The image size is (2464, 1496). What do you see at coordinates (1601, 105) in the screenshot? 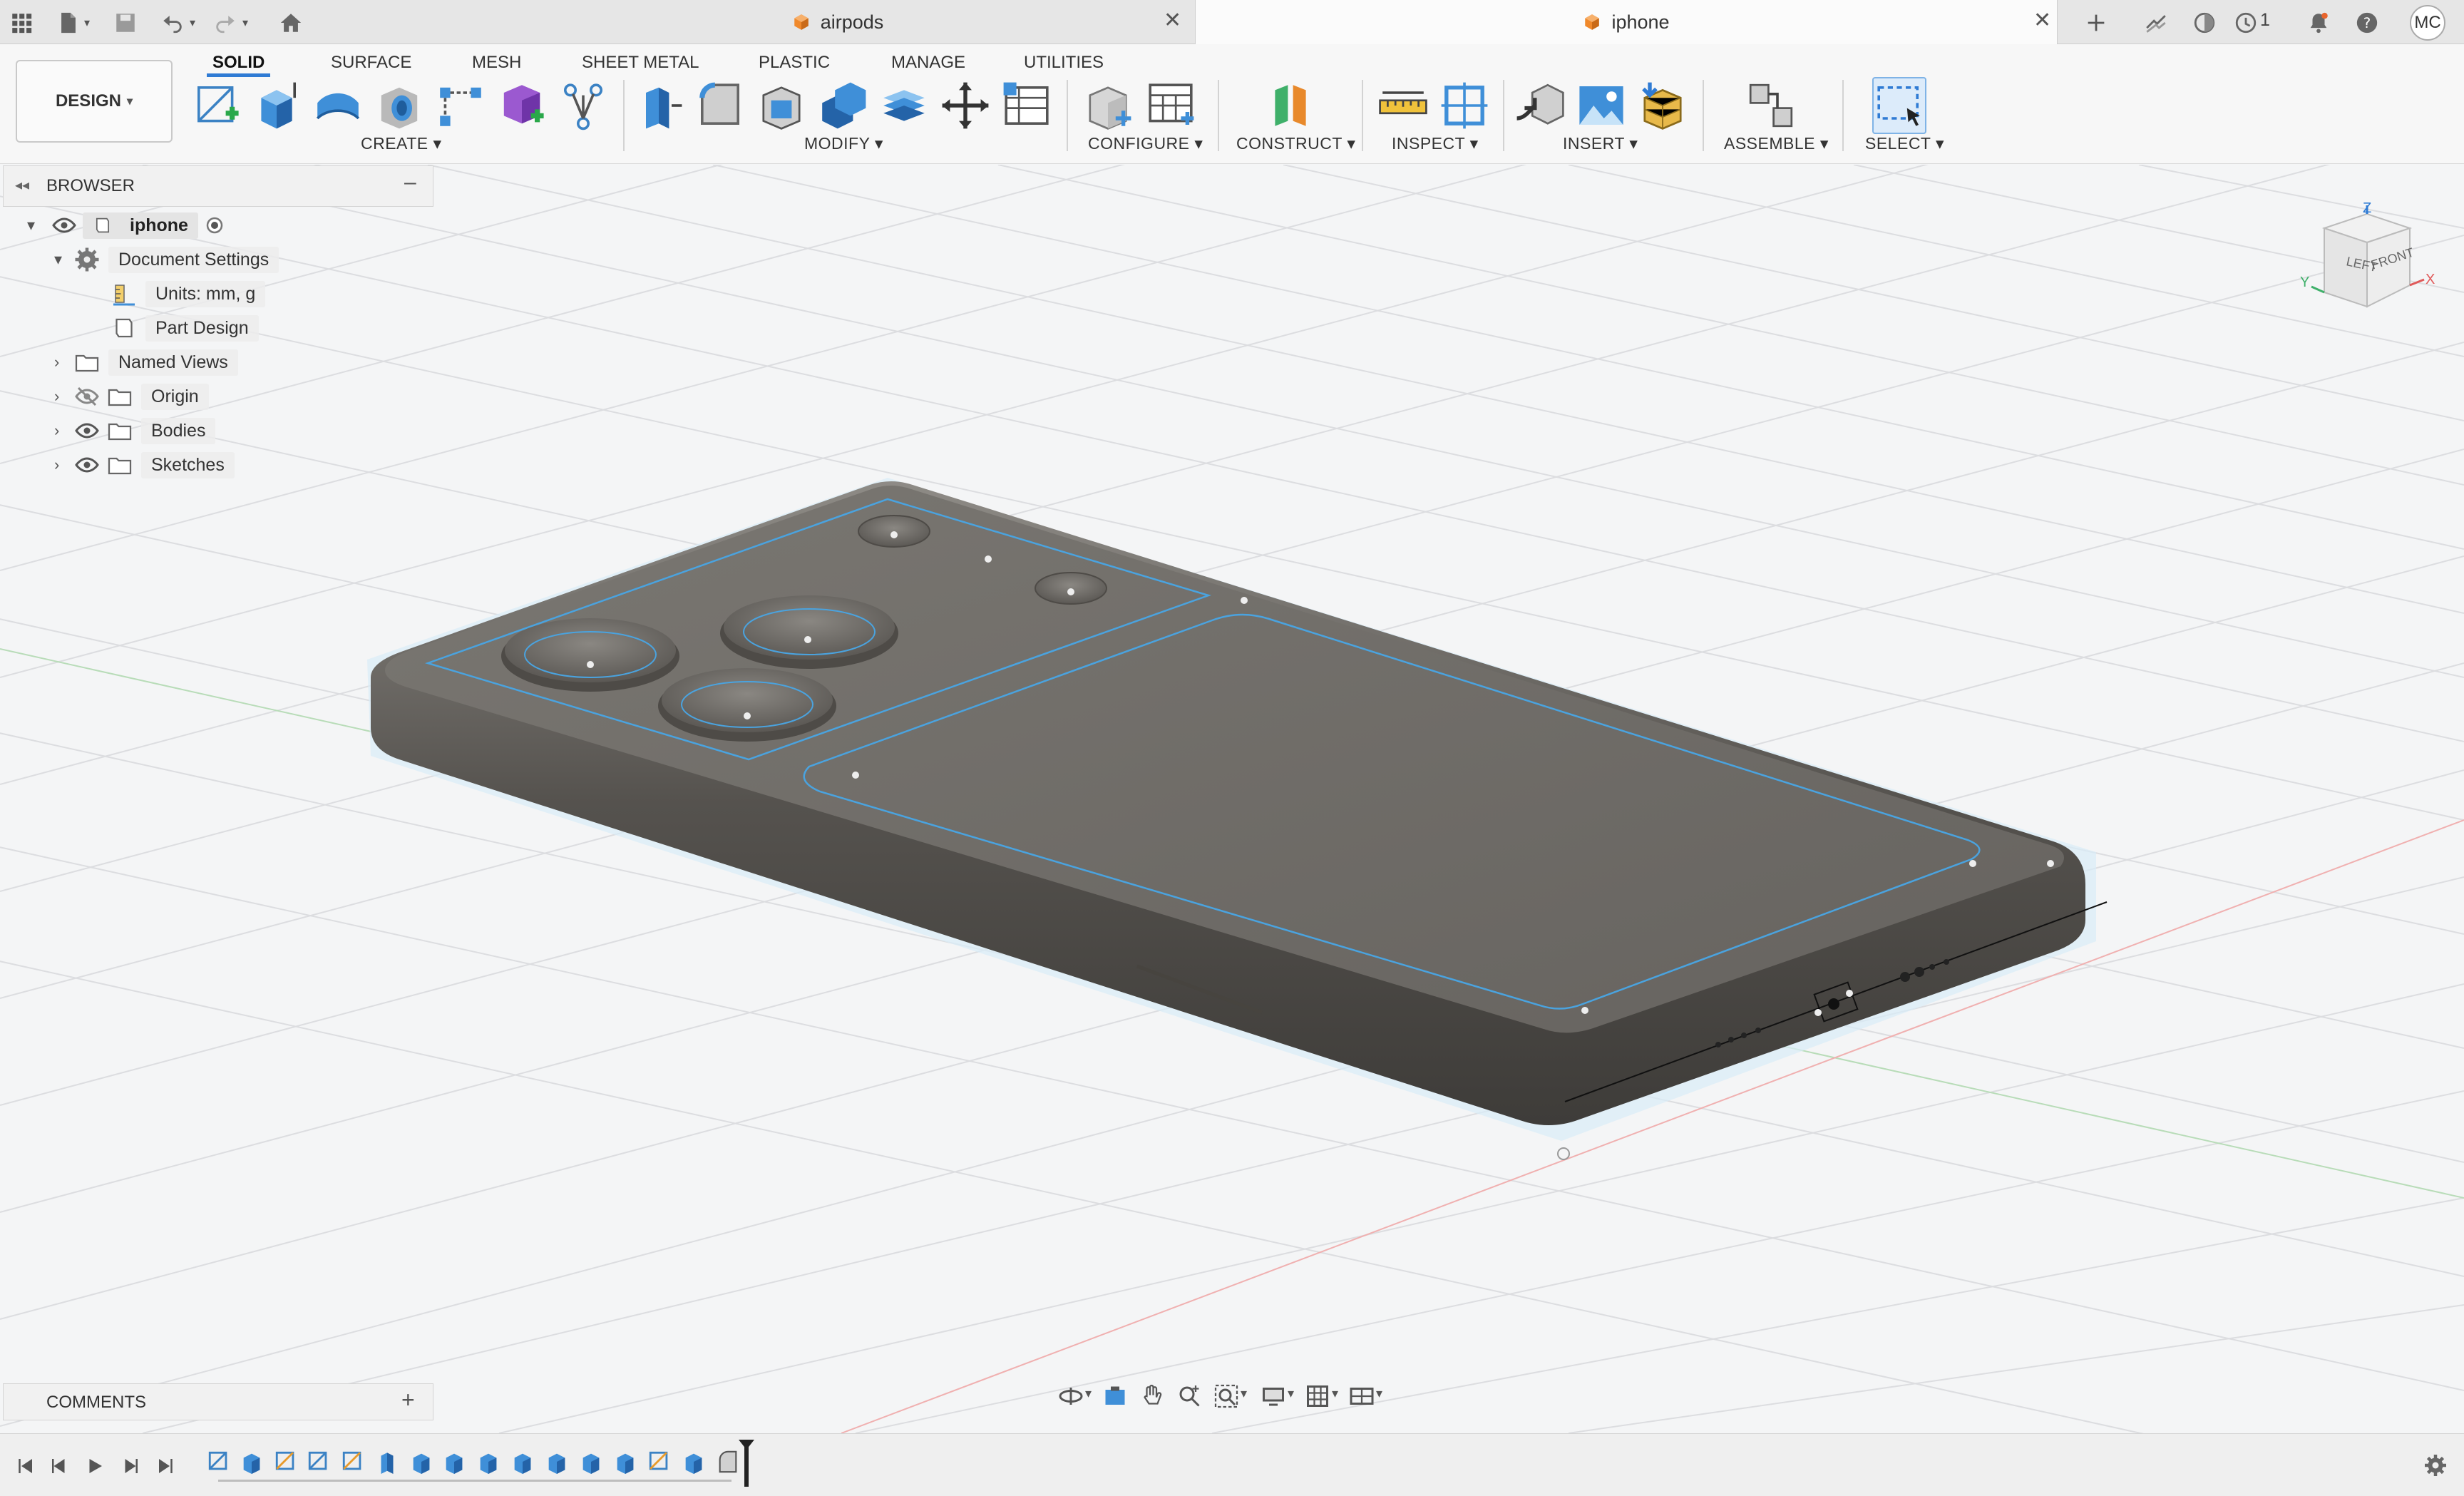
I see `insert-canvas-tool` at bounding box center [1601, 105].